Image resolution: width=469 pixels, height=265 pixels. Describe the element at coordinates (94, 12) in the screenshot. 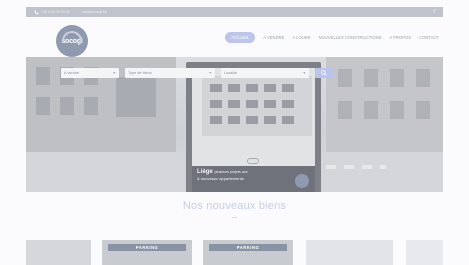

I see `email-link: info@socogi.be` at that location.